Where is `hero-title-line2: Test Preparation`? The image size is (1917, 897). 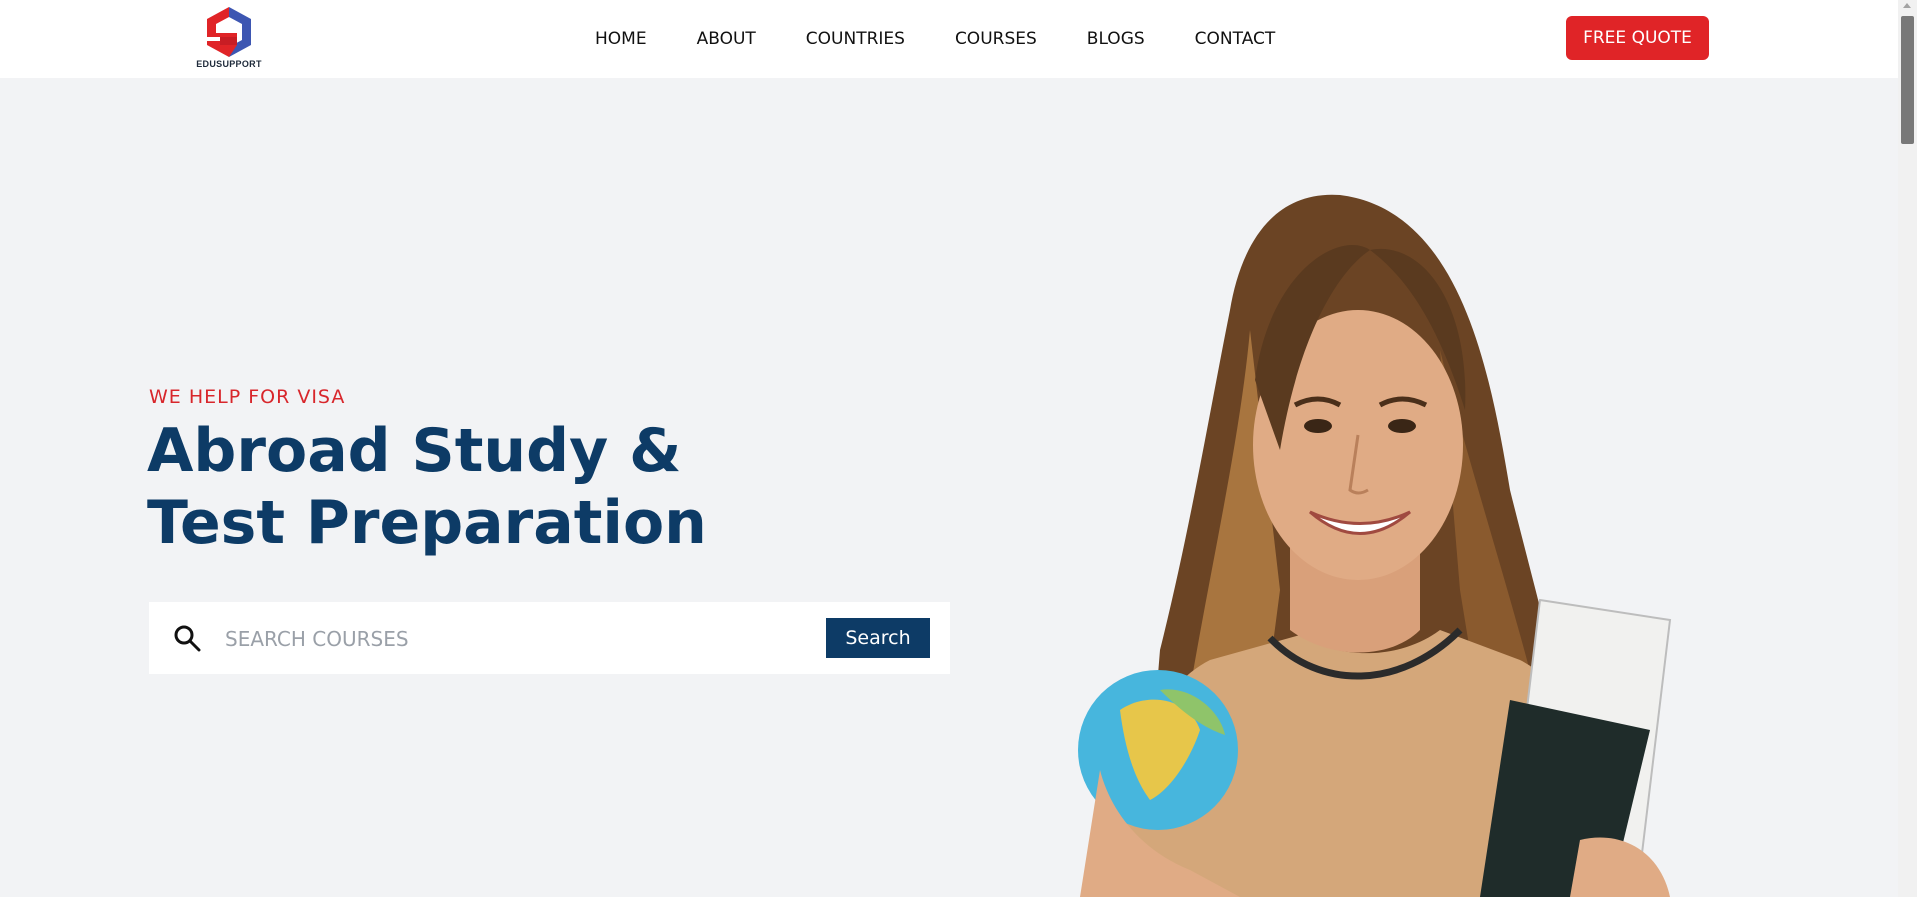
hero-title-line2: Test Preparation is located at coordinates (427, 523).